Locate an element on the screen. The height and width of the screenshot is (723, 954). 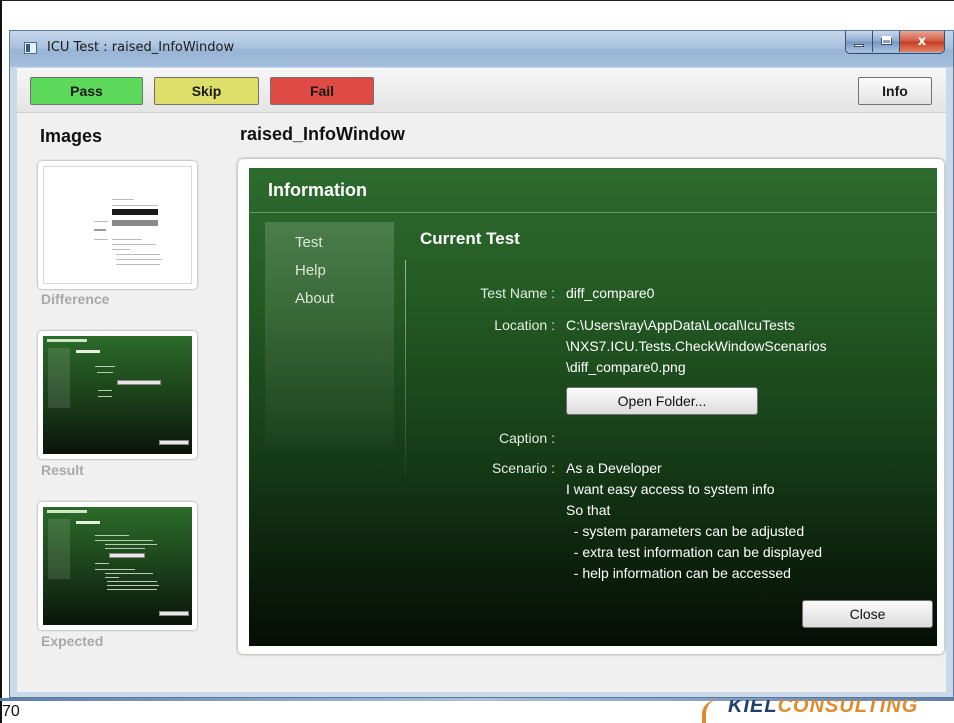
thumbnail-result is located at coordinates (117, 395).